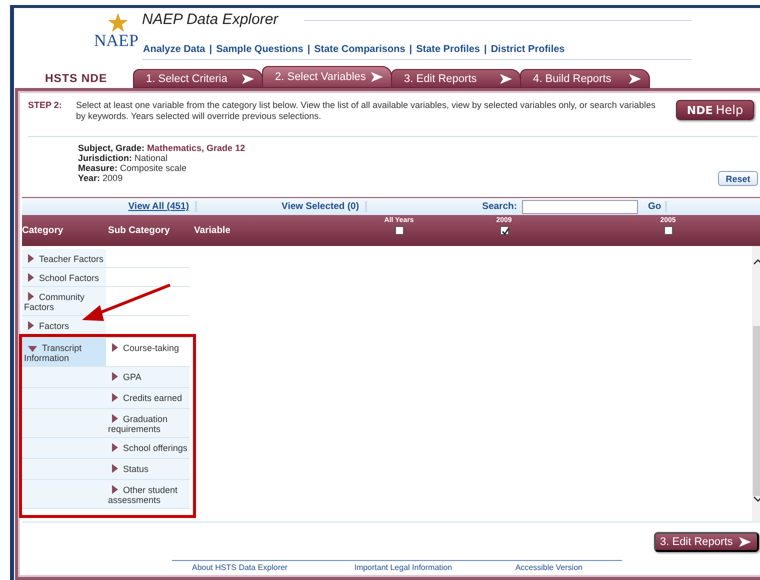  What do you see at coordinates (118, 23) in the screenshot?
I see `star-icon` at bounding box center [118, 23].